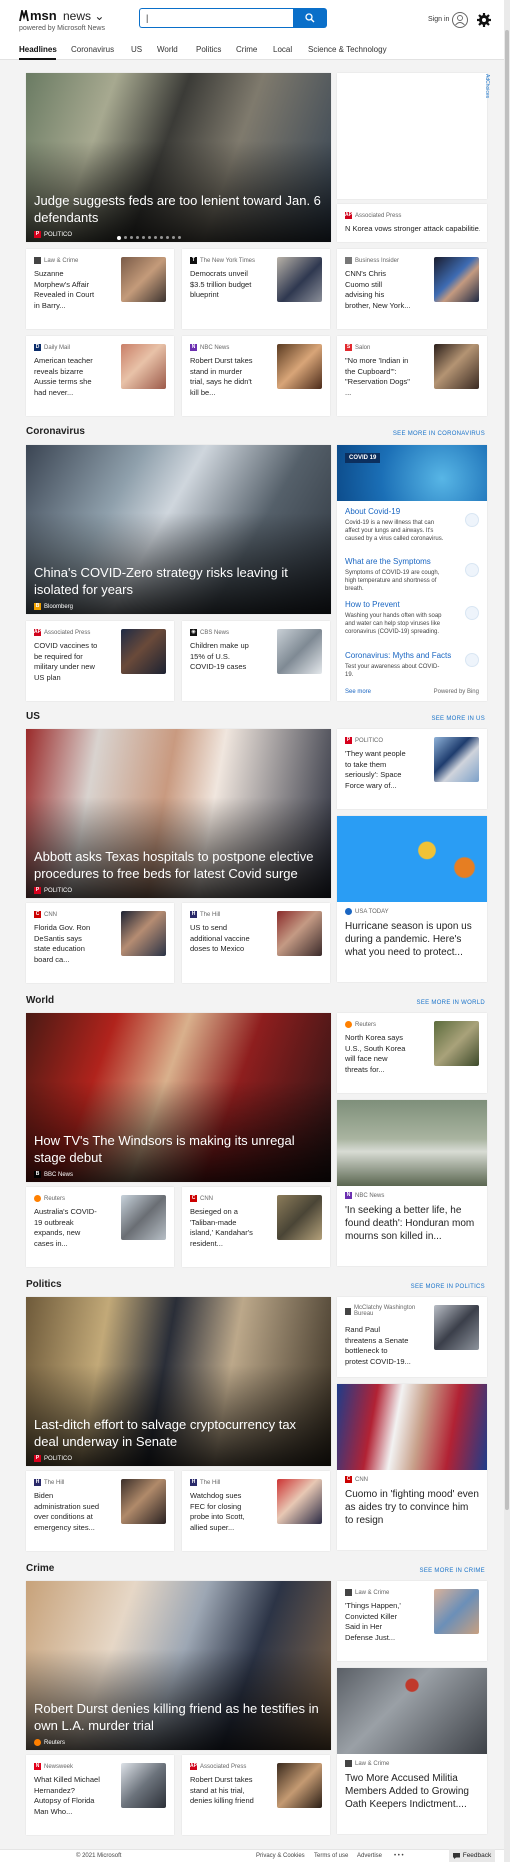 The width and height of the screenshot is (510, 1862). Describe the element at coordinates (40, 1568) in the screenshot. I see `section-title-crime: Crime` at that location.